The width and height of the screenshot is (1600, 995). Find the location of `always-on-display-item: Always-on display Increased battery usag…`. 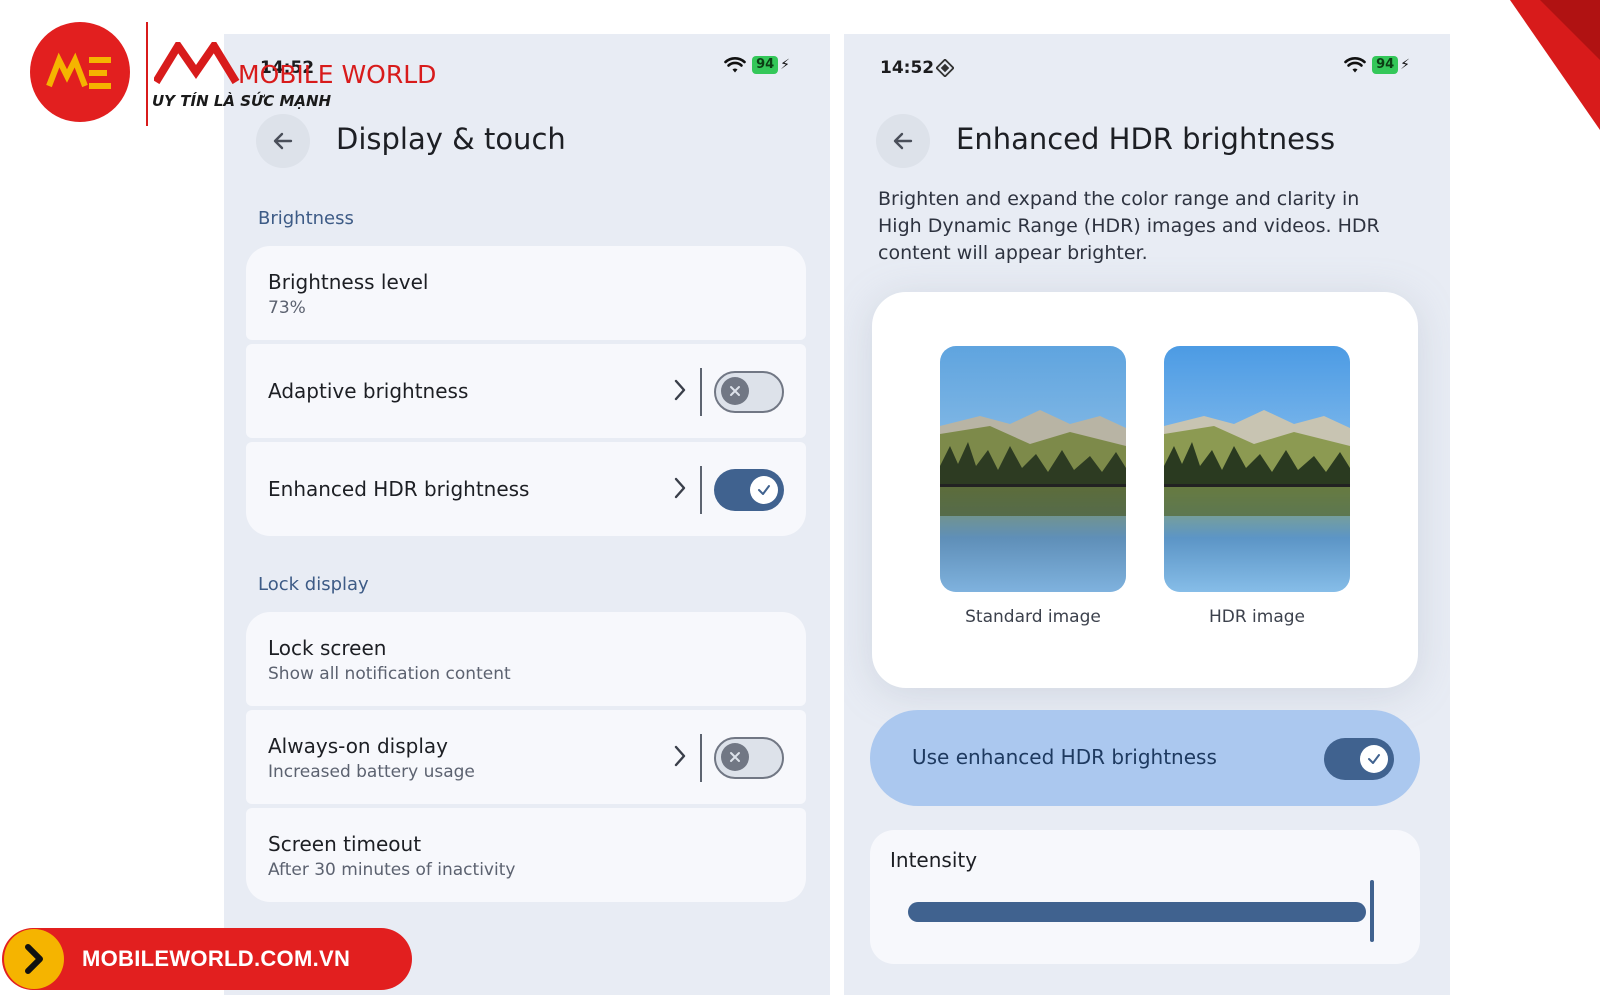

always-on-display-item: Always-on display Increased battery usag… is located at coordinates (526, 757).